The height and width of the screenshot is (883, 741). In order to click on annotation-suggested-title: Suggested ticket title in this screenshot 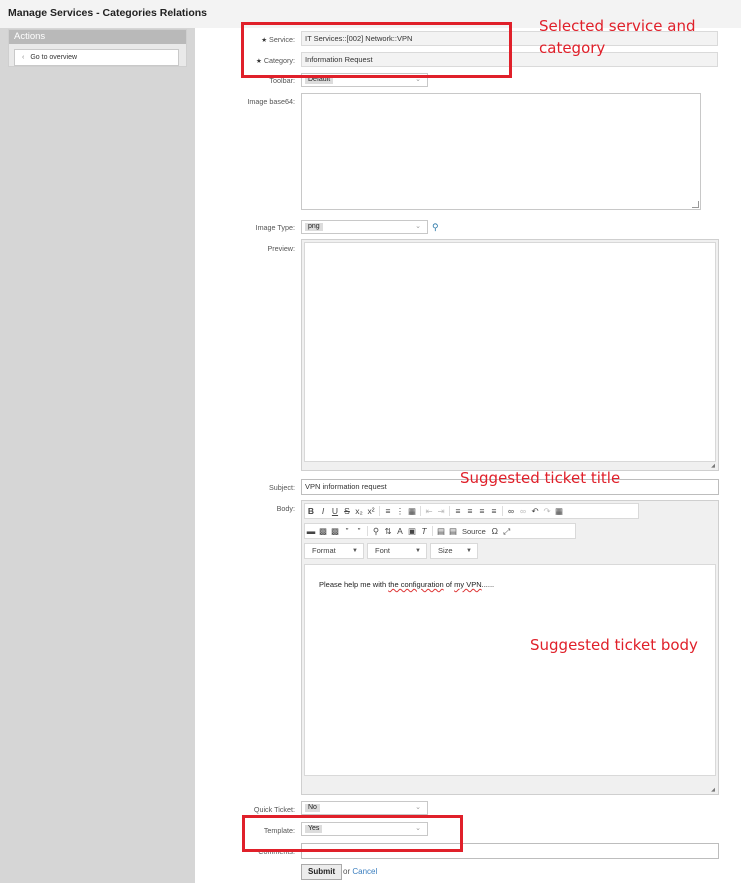, I will do `click(540, 478)`.